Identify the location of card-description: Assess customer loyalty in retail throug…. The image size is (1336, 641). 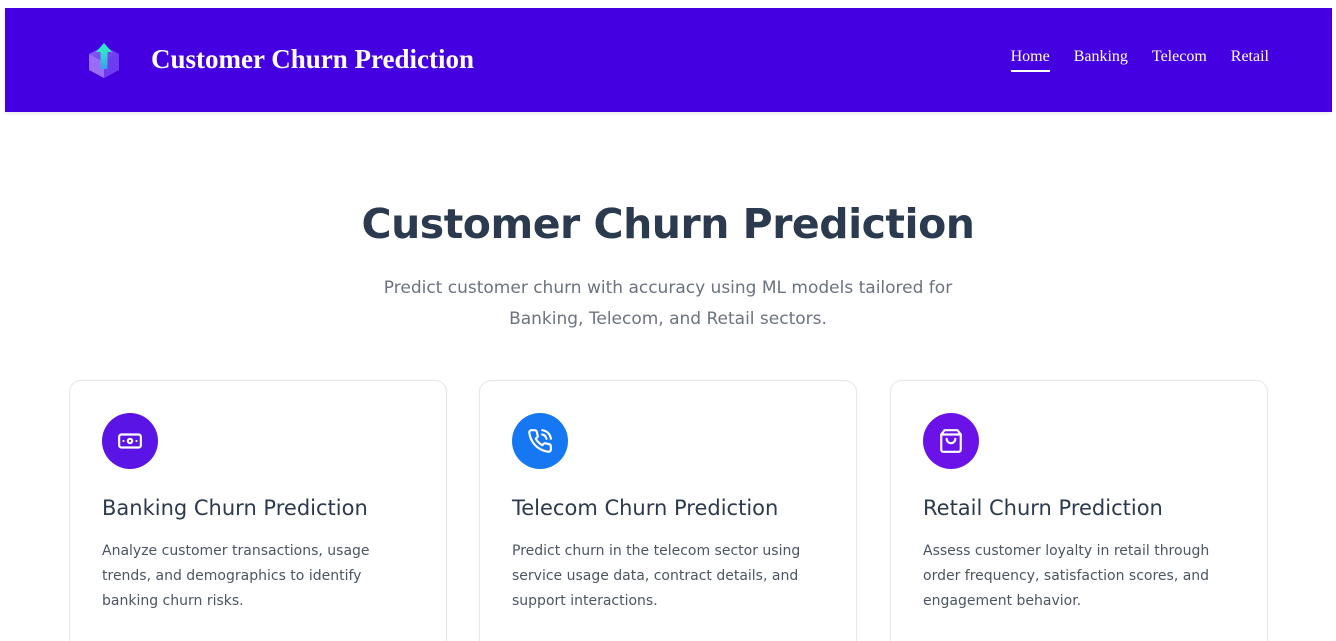
(1066, 576).